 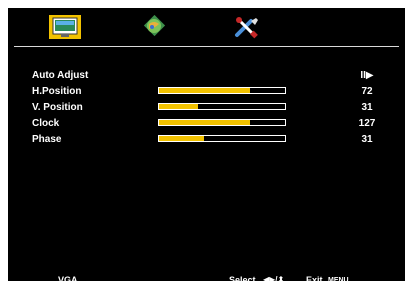 I want to click on clock-label: Clock, so click(x=45, y=124).